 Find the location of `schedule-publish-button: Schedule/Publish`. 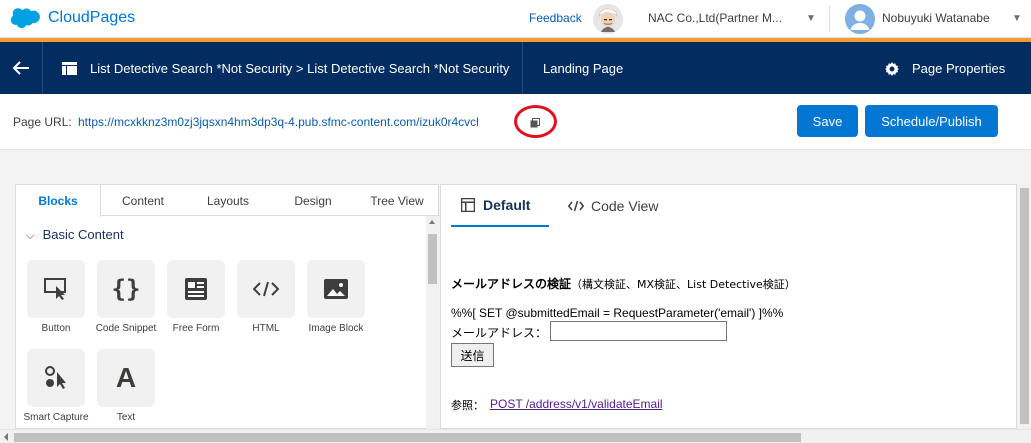

schedule-publish-button: Schedule/Publish is located at coordinates (931, 121).